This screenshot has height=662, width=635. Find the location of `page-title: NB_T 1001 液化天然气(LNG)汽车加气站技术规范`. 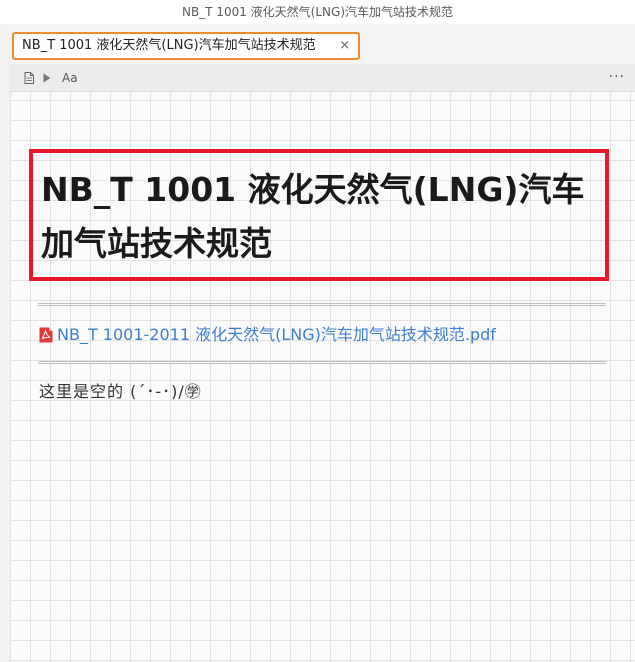

page-title: NB_T 1001 液化天然气(LNG)汽车加气站技术规范 is located at coordinates (313, 216).